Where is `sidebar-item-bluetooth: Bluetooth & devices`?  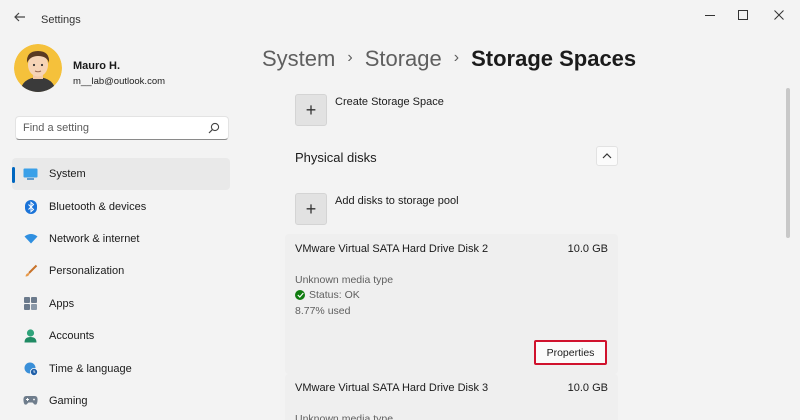 sidebar-item-bluetooth: Bluetooth & devices is located at coordinates (121, 206).